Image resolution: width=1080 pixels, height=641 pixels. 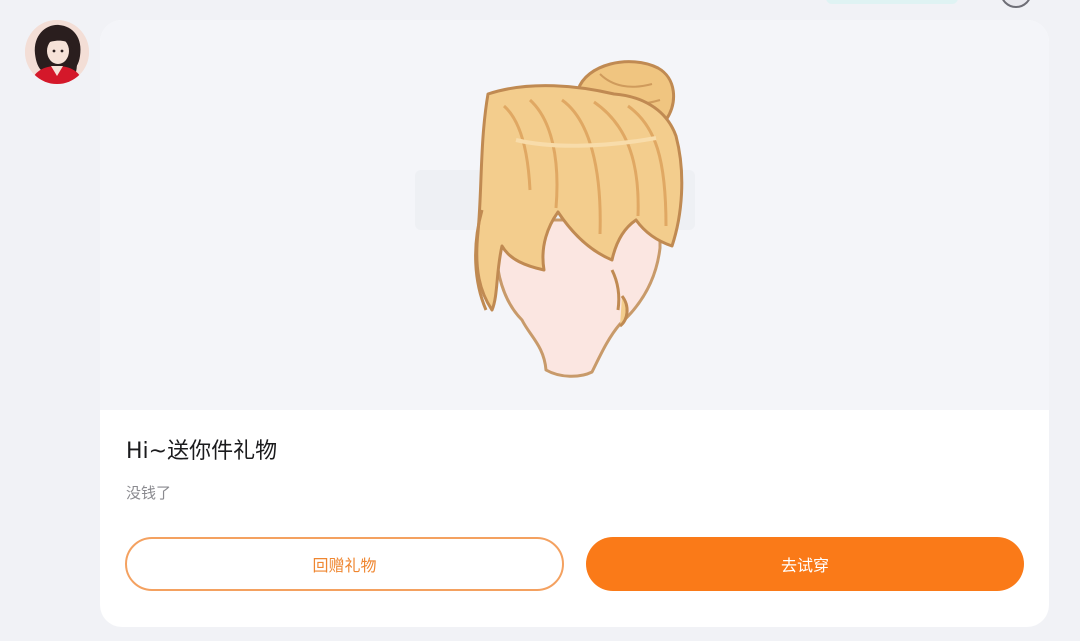 What do you see at coordinates (149, 493) in the screenshot?
I see `gift-subtitle: 没钱了` at bounding box center [149, 493].